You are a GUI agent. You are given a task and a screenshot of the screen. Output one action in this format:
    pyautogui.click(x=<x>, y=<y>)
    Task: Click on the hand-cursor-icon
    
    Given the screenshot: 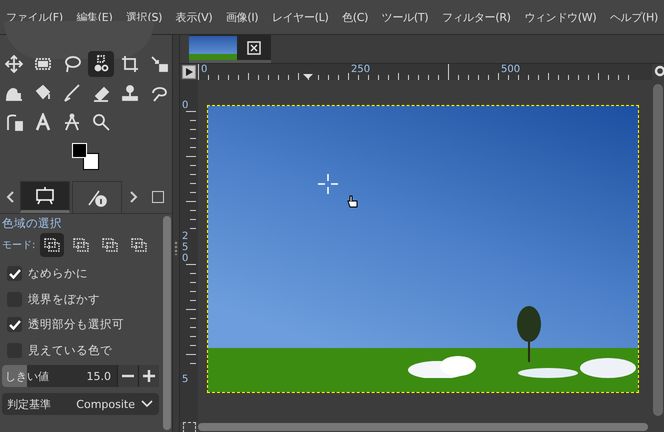 What is the action you would take?
    pyautogui.click(x=353, y=201)
    